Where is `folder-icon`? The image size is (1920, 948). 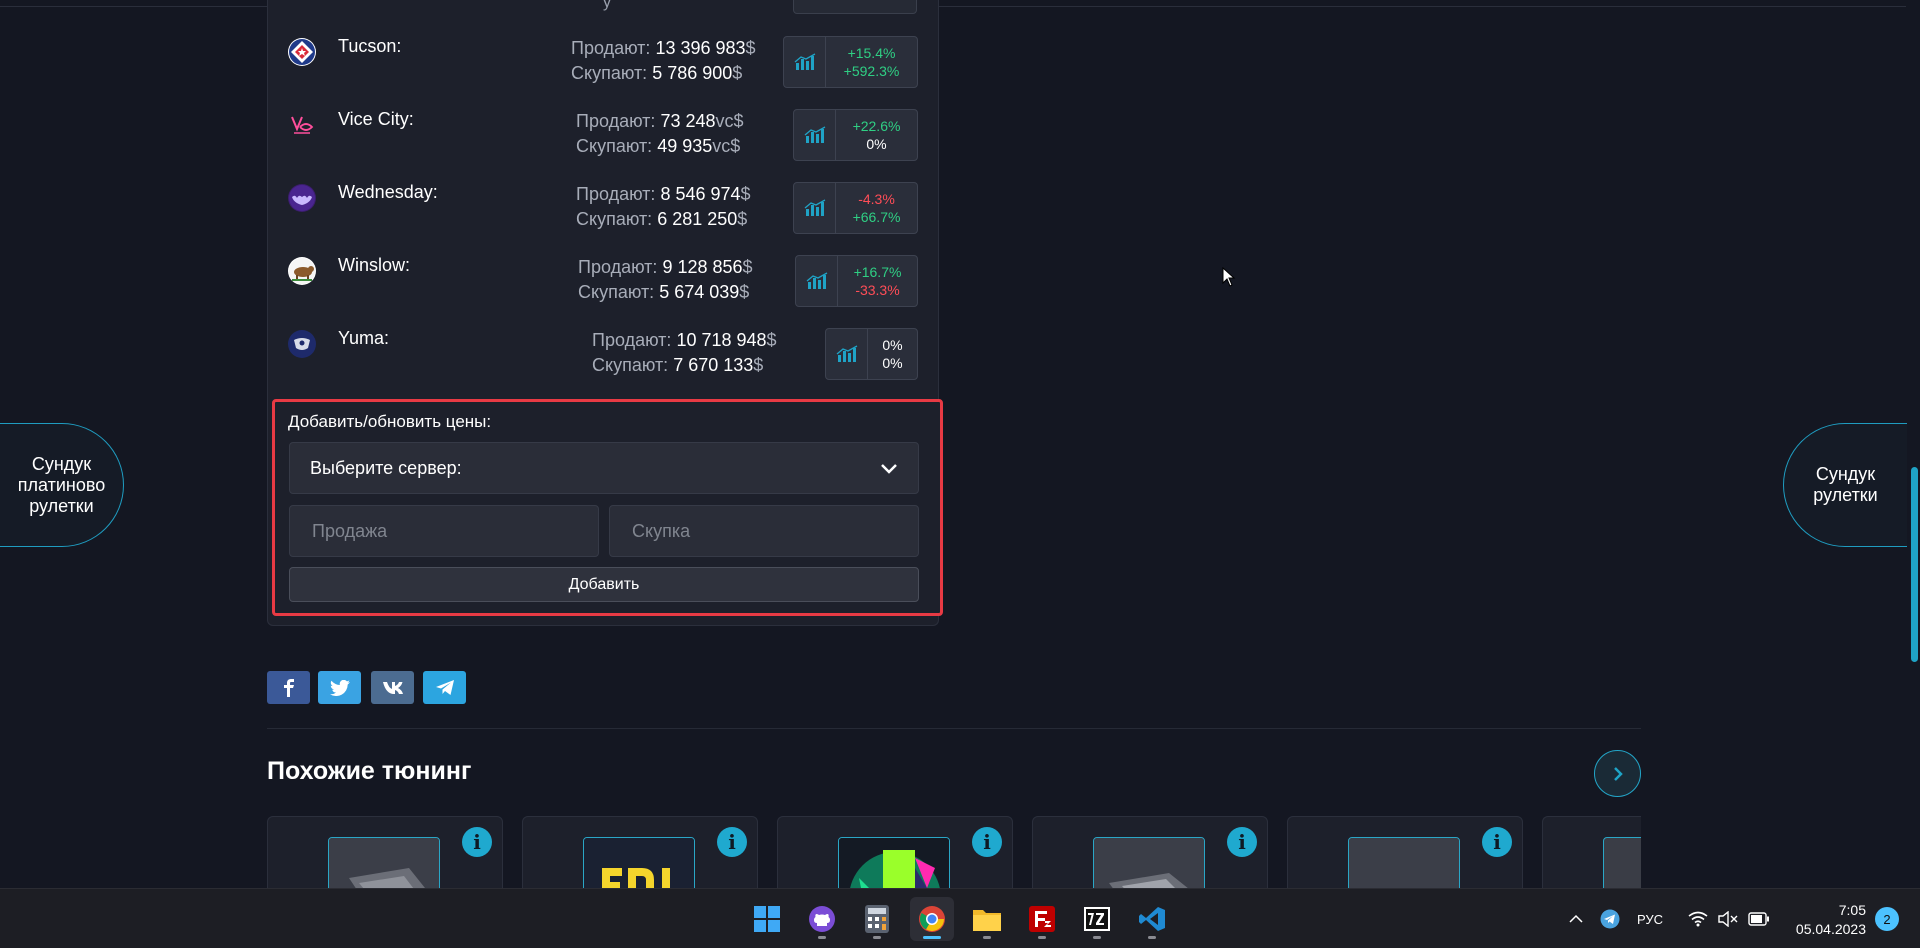
folder-icon is located at coordinates (987, 920).